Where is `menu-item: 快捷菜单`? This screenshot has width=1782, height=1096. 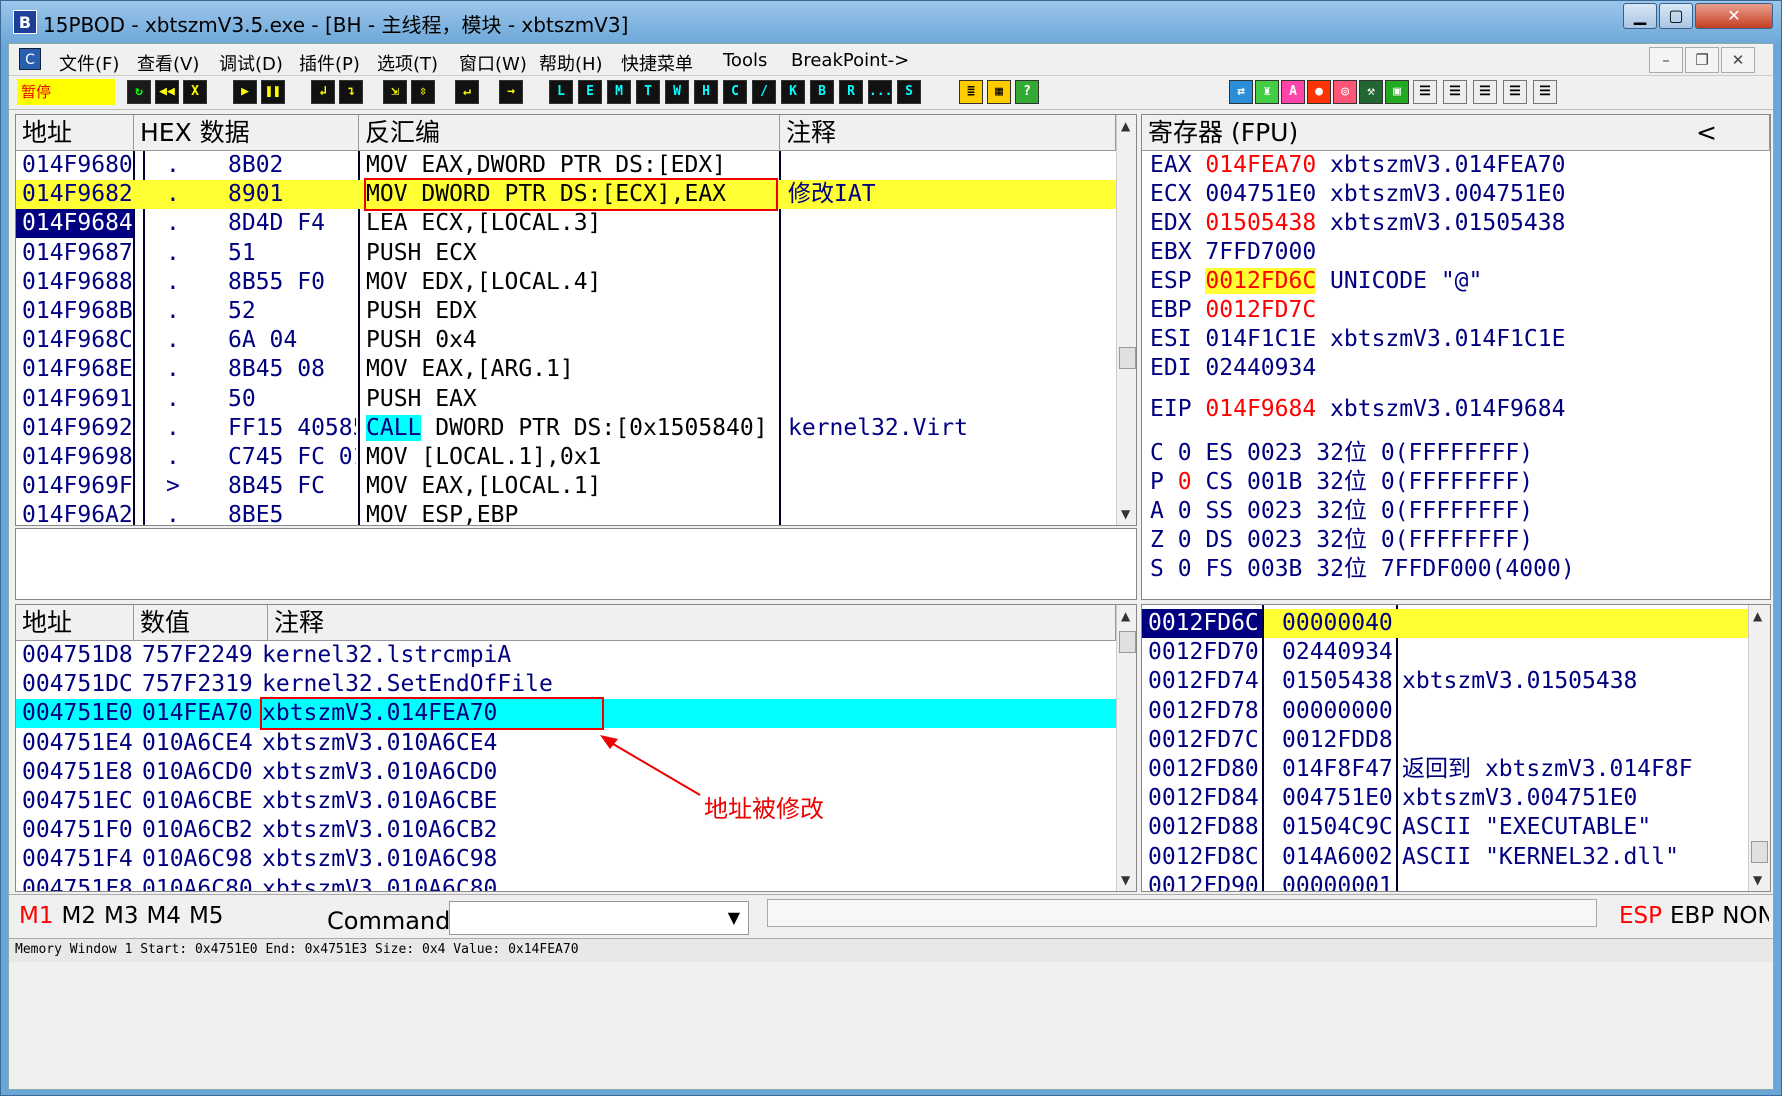 menu-item: 快捷菜单 is located at coordinates (657, 63).